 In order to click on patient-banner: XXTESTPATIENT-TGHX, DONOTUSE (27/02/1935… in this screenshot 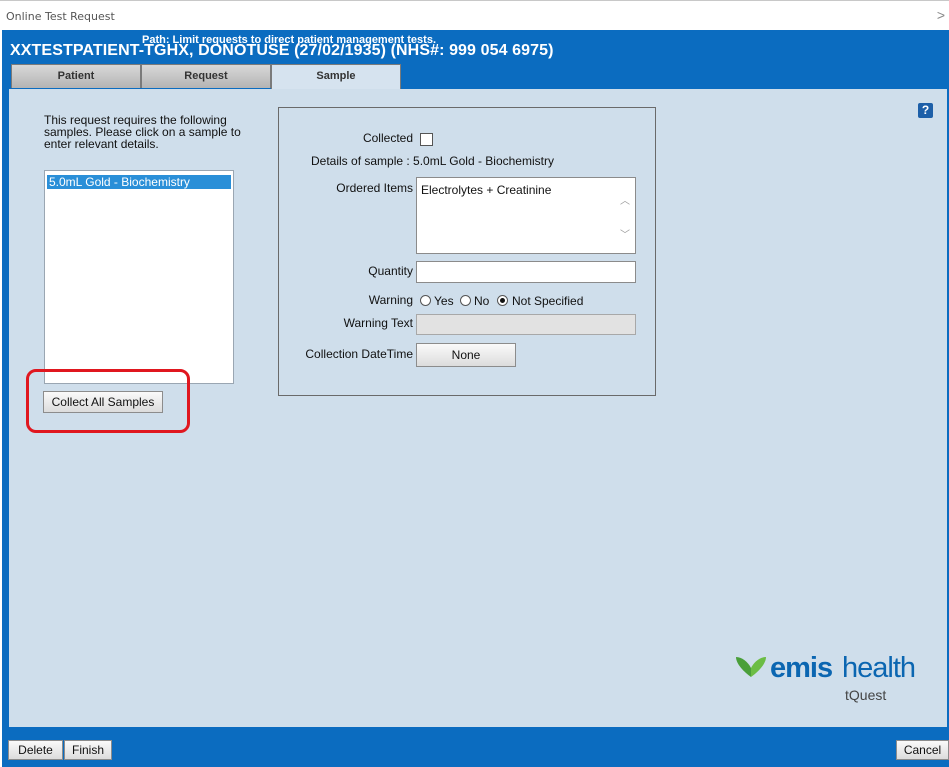, I will do `click(282, 50)`.